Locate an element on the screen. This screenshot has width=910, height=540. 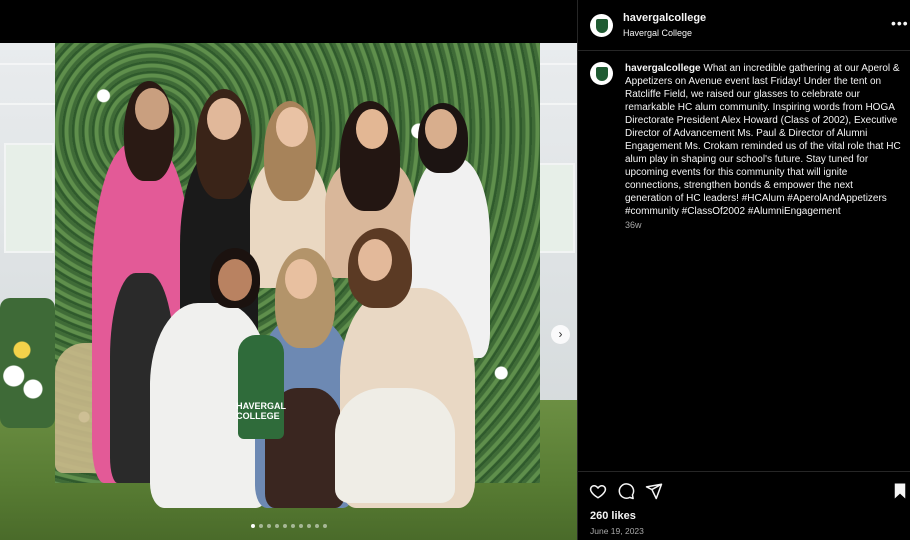
action-bar: 260 likes June 19, 2023 is located at coordinates (744, 505).